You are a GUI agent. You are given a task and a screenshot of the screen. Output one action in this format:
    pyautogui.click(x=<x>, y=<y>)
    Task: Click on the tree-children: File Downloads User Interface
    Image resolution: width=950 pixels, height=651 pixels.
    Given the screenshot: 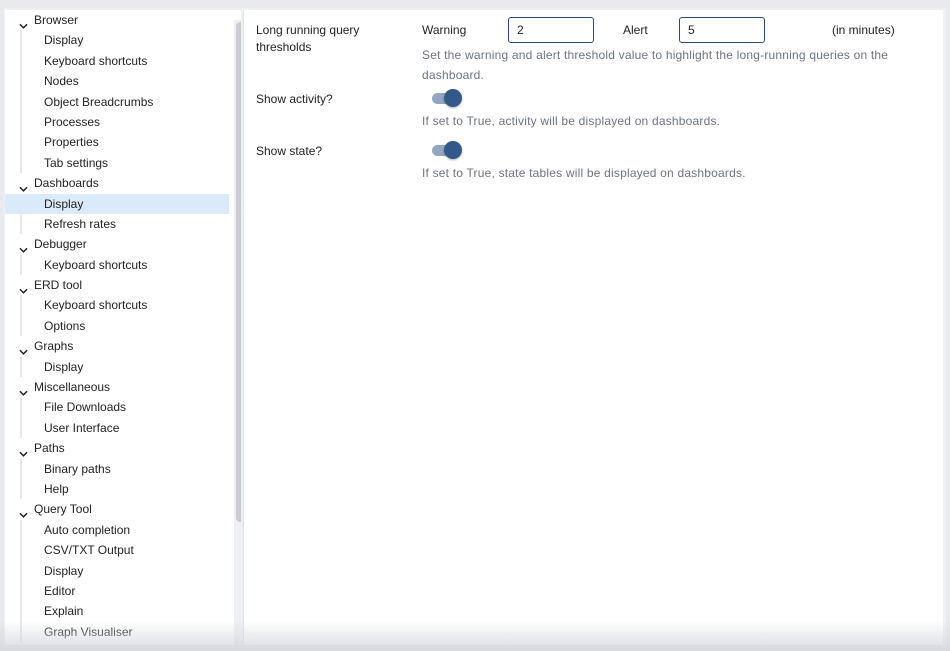 What is the action you would take?
    pyautogui.click(x=119, y=417)
    